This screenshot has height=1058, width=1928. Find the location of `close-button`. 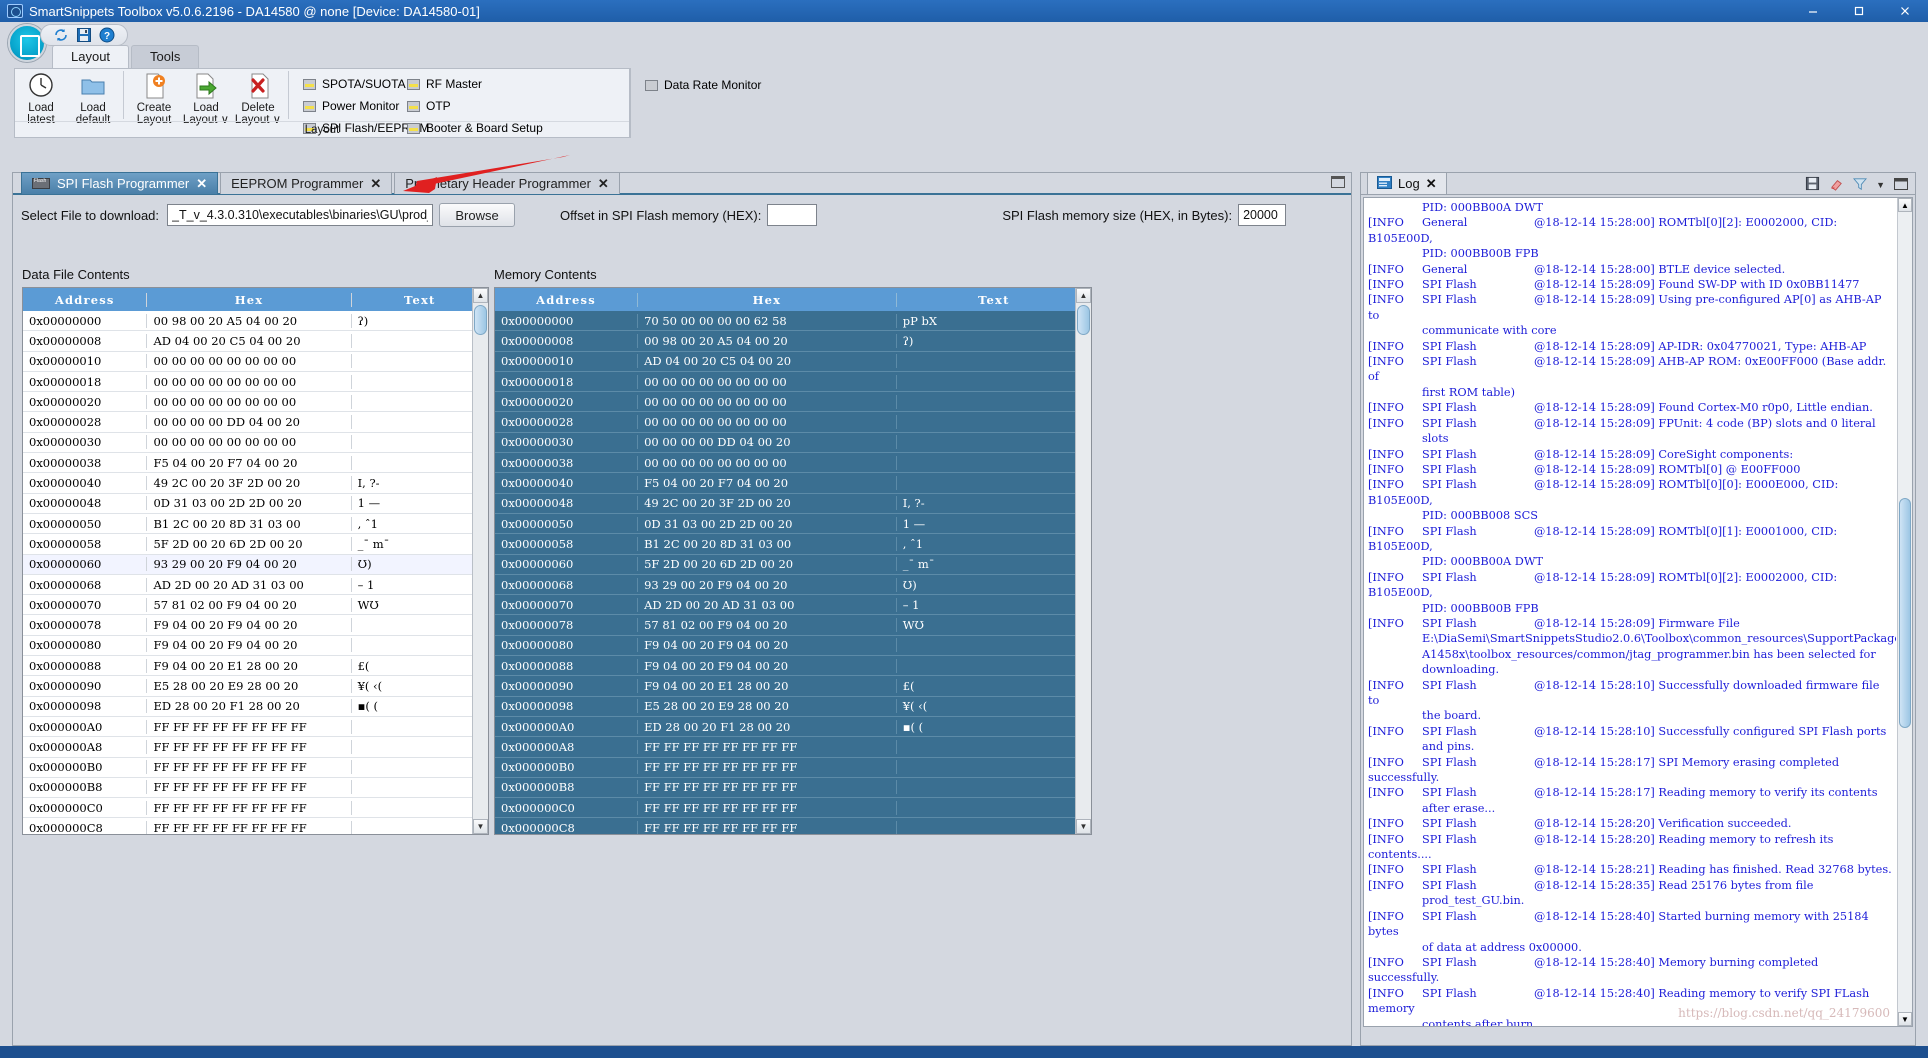

close-button is located at coordinates (1905, 11).